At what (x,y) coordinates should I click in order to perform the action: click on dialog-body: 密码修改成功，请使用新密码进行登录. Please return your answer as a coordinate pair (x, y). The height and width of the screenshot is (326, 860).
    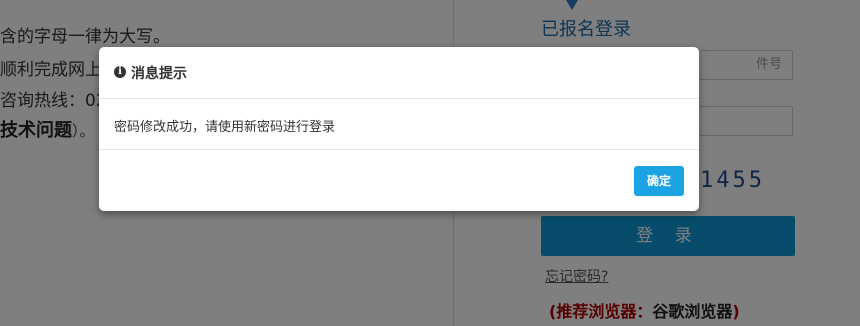
    Looking at the image, I should click on (399, 124).